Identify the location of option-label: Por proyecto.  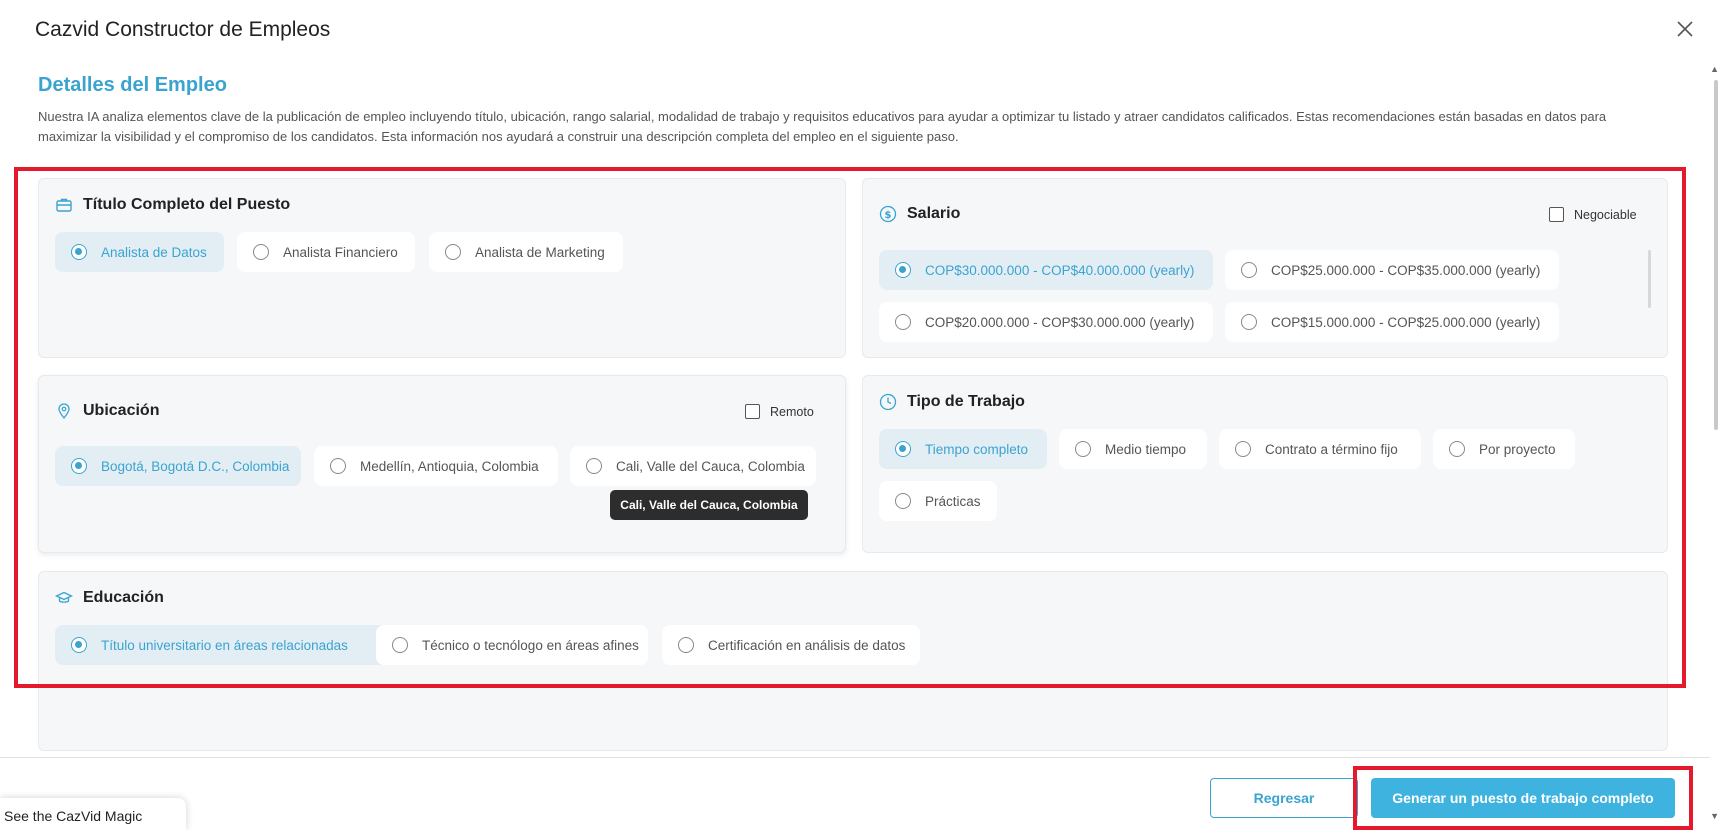
(1517, 449).